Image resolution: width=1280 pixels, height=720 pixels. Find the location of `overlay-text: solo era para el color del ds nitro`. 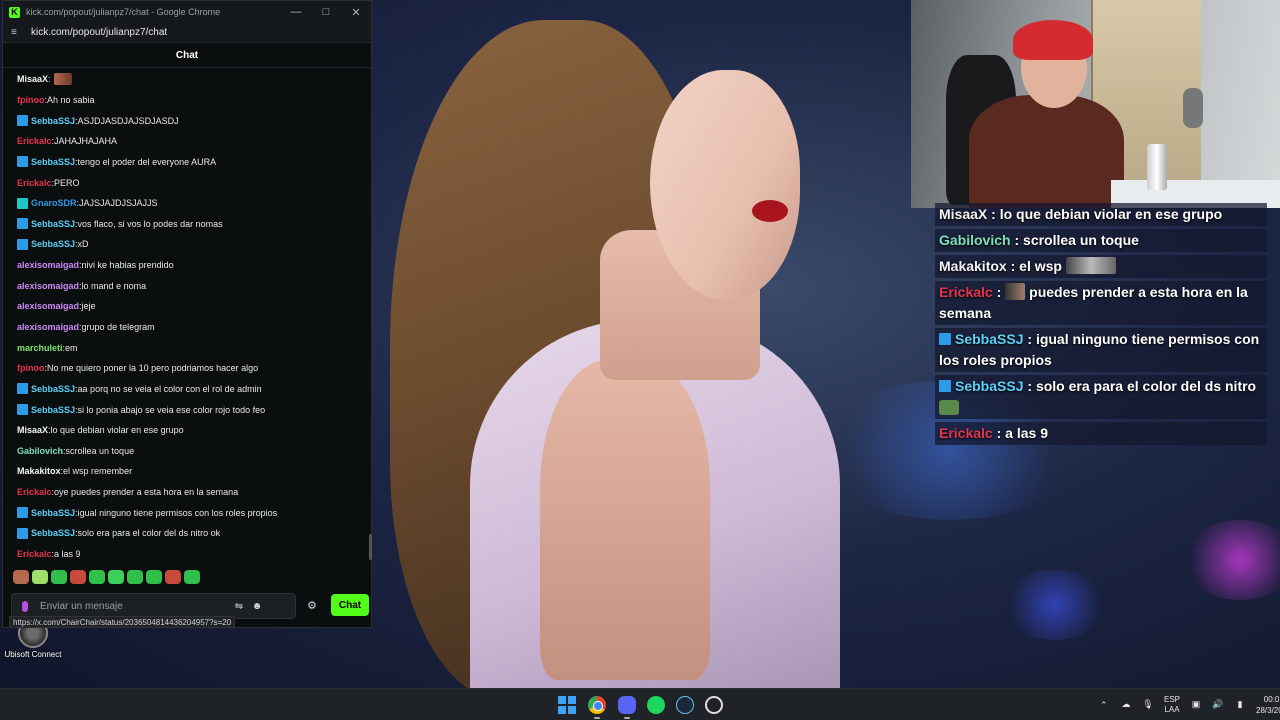

overlay-text: solo era para el color del ds nitro is located at coordinates (1146, 386).